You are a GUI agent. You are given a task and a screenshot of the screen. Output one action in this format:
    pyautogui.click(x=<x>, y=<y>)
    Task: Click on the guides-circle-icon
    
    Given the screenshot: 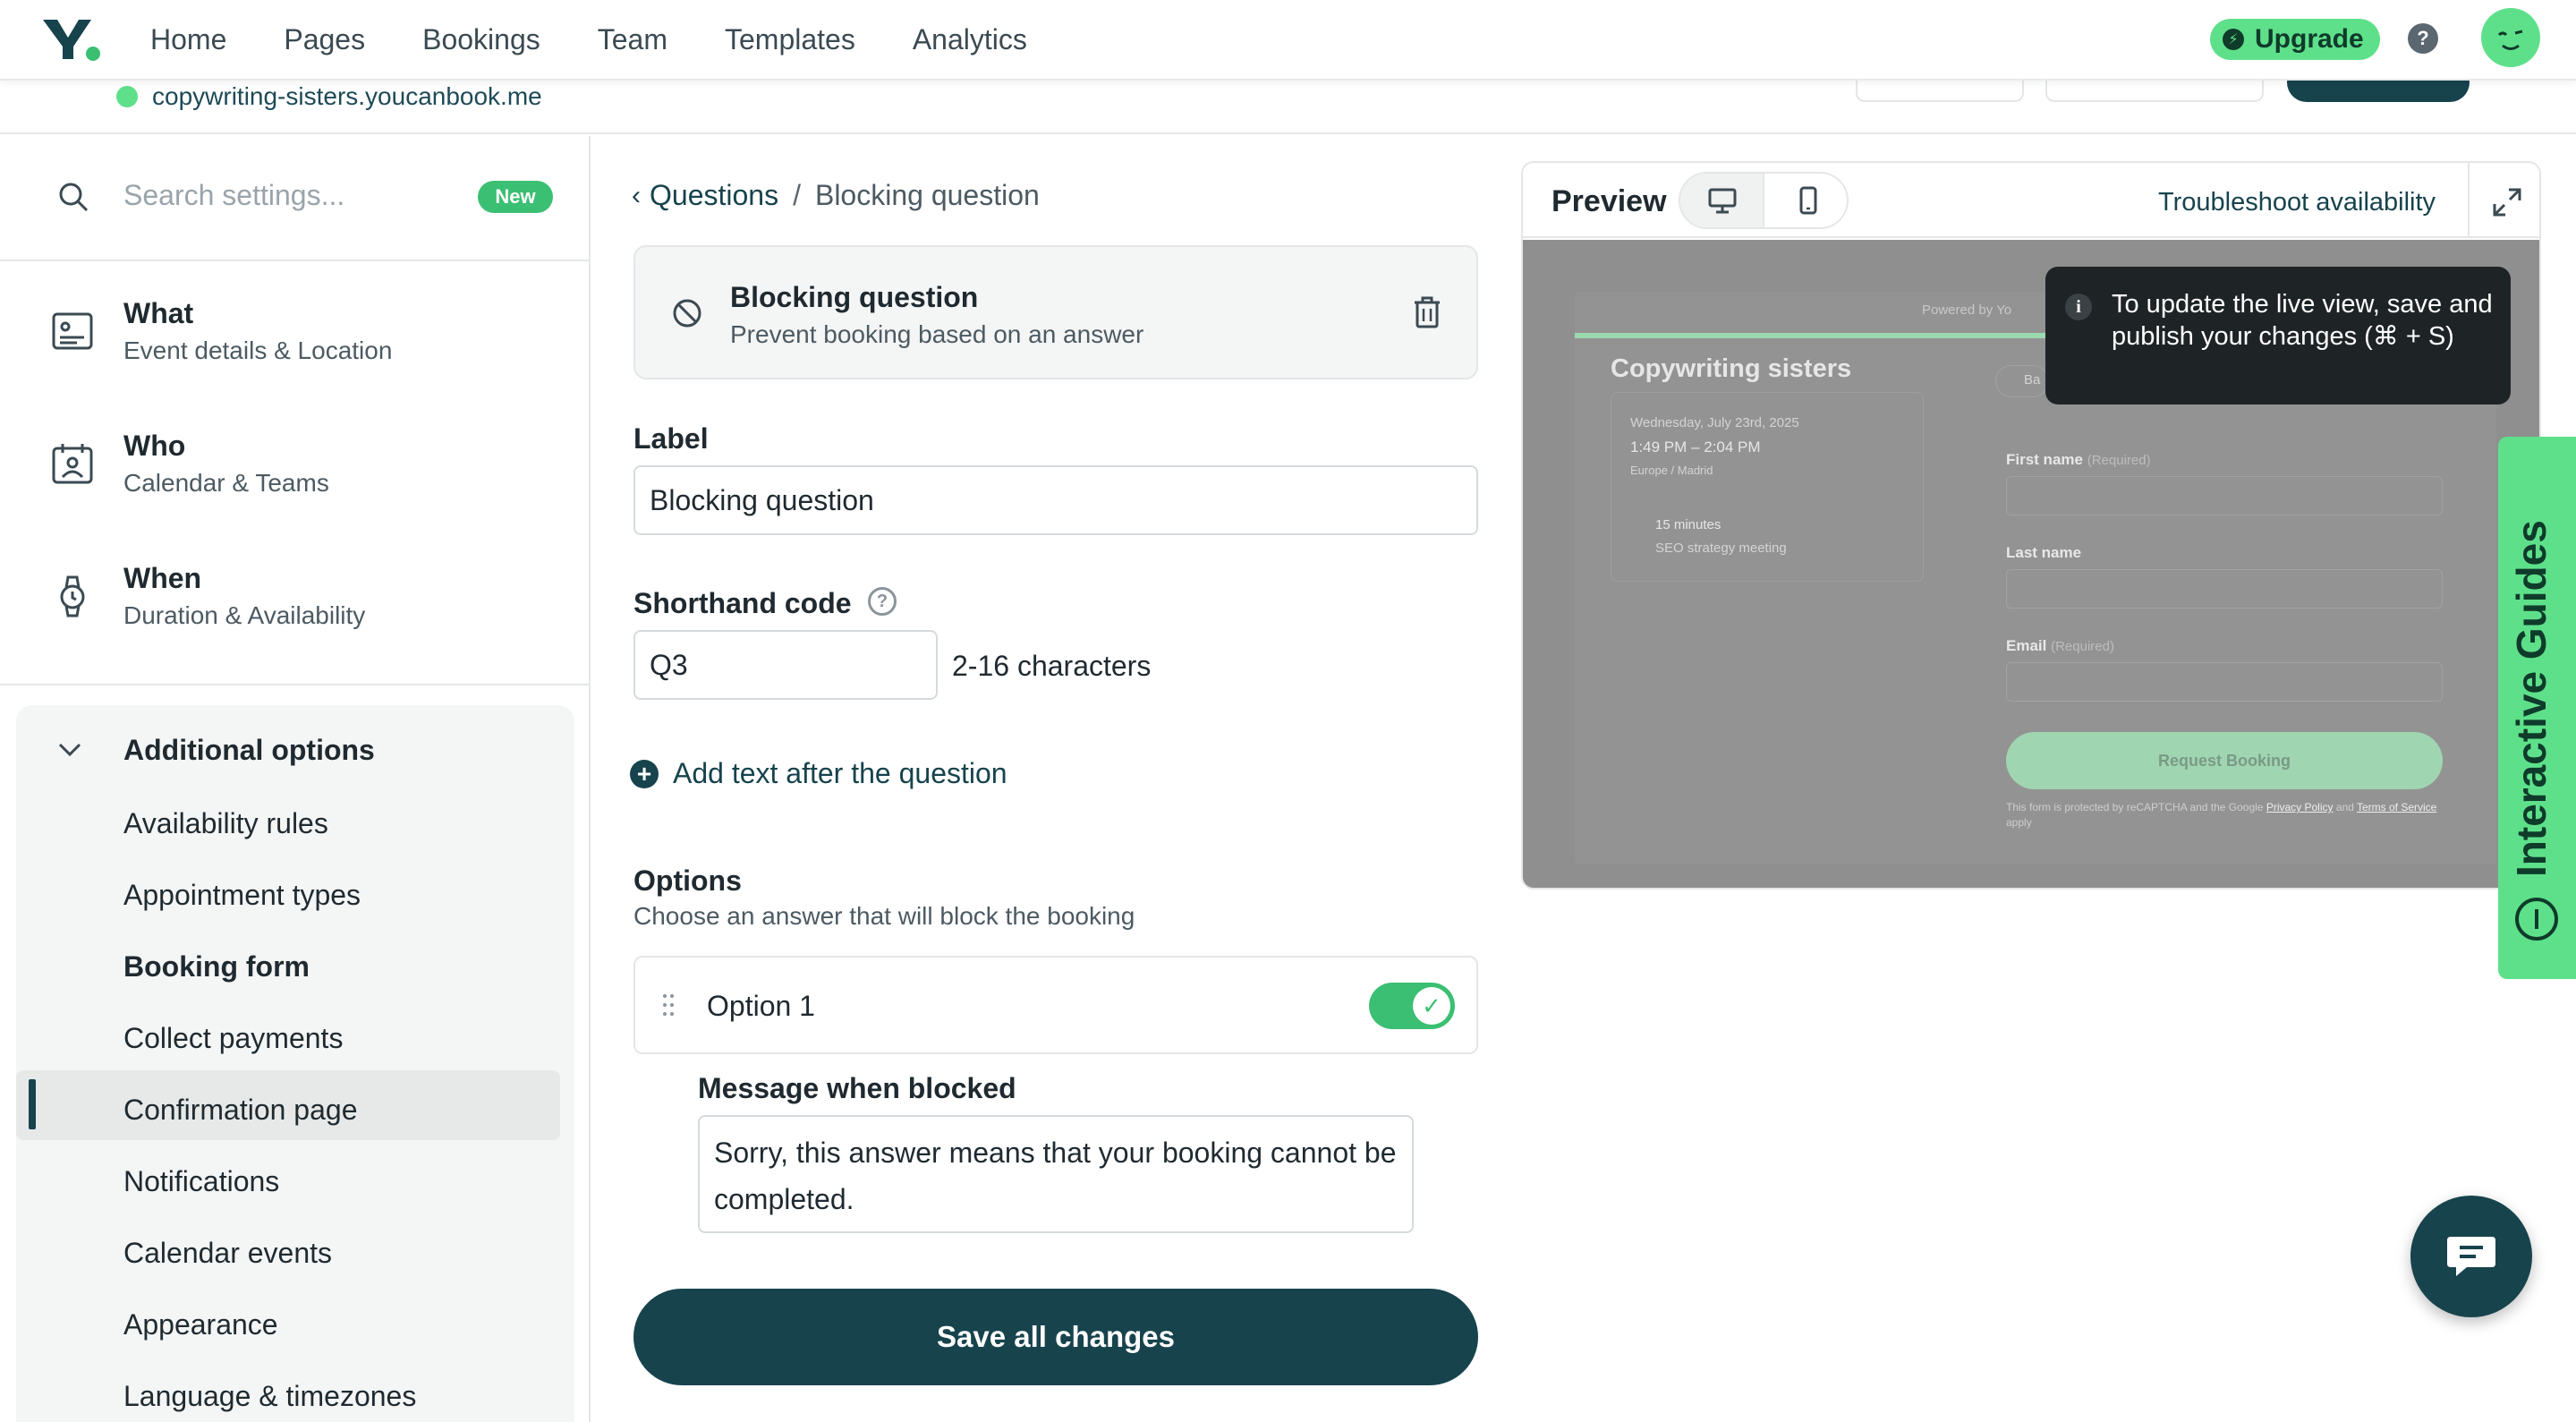 What is the action you would take?
    pyautogui.click(x=2536, y=920)
    